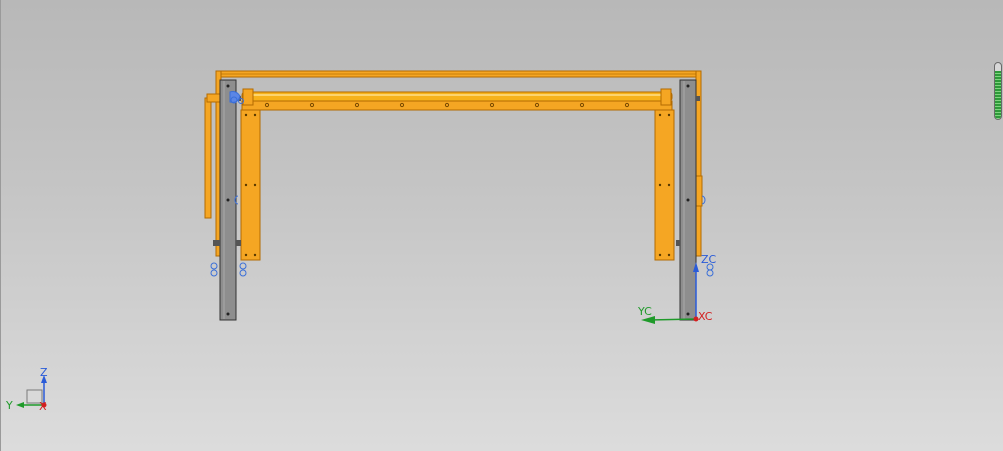  I want to click on wcs-triad: ZC YC XC, so click(677, 288).